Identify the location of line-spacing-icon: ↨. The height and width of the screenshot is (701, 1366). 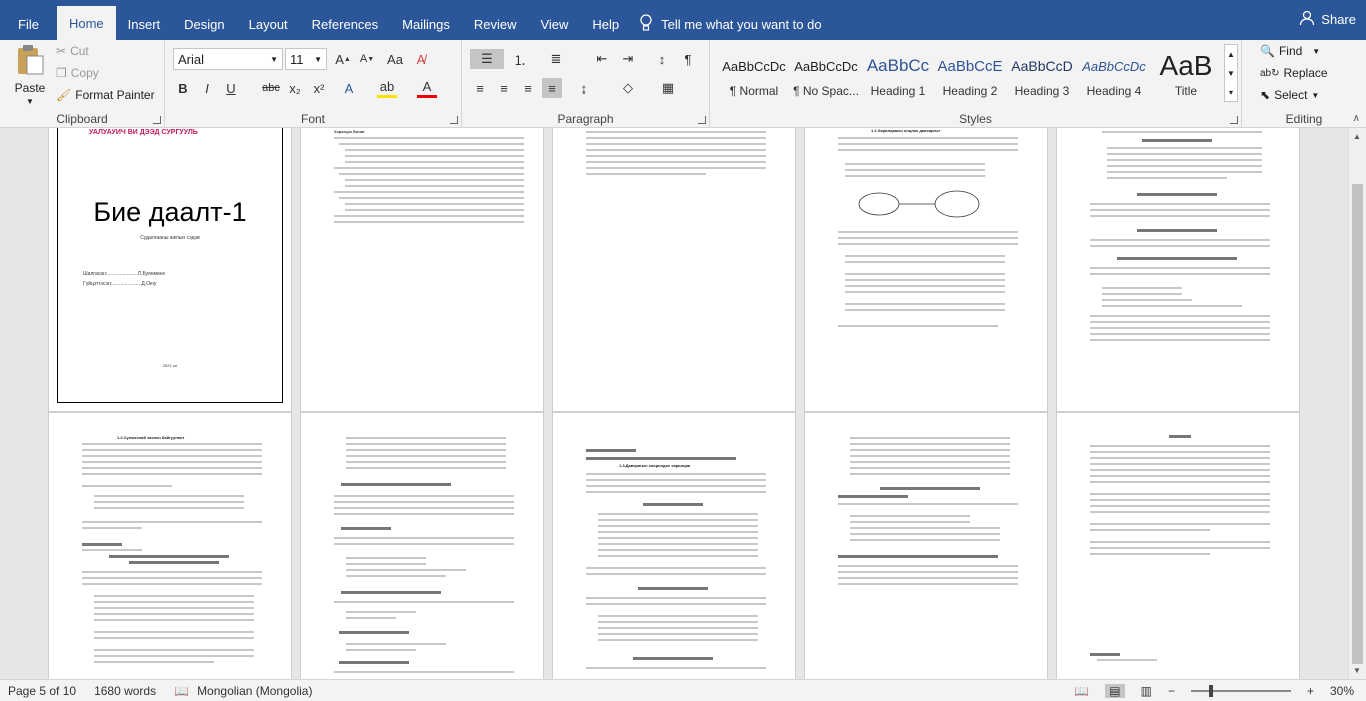
(584, 88).